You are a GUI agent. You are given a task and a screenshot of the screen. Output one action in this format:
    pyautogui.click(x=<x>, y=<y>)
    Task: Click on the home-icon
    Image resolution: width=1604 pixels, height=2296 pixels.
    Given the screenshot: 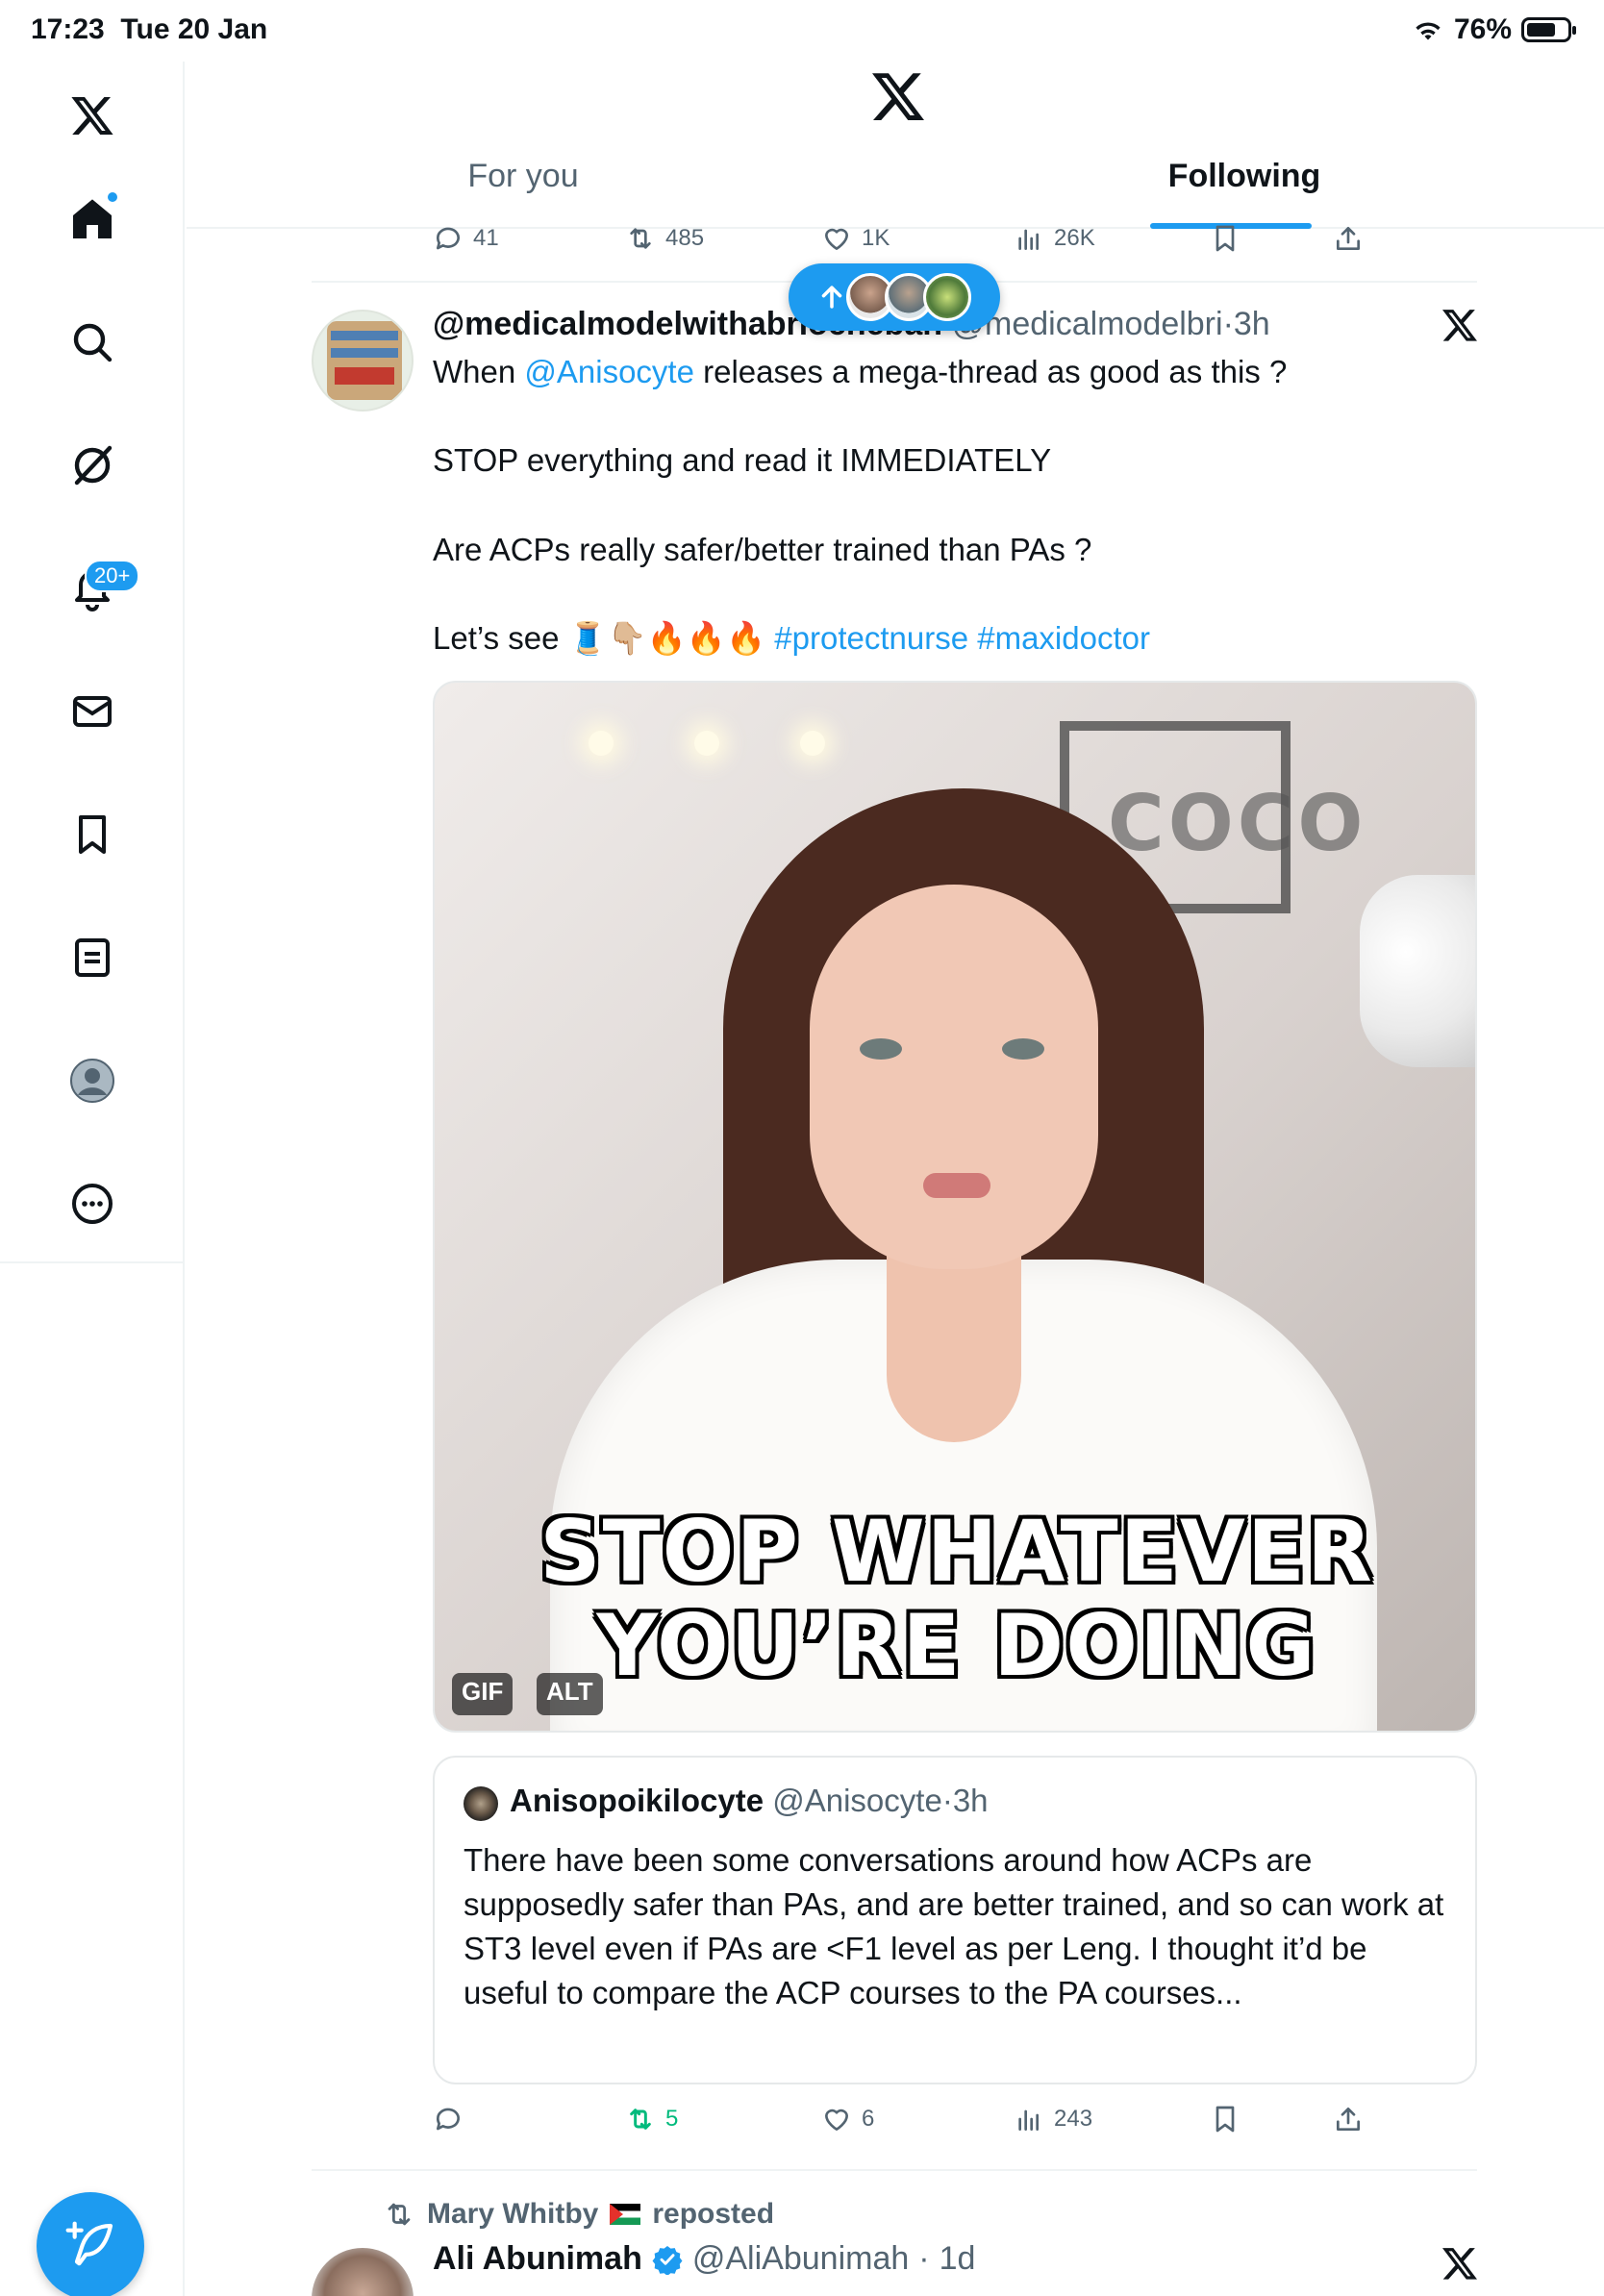 What is the action you would take?
    pyautogui.click(x=92, y=219)
    